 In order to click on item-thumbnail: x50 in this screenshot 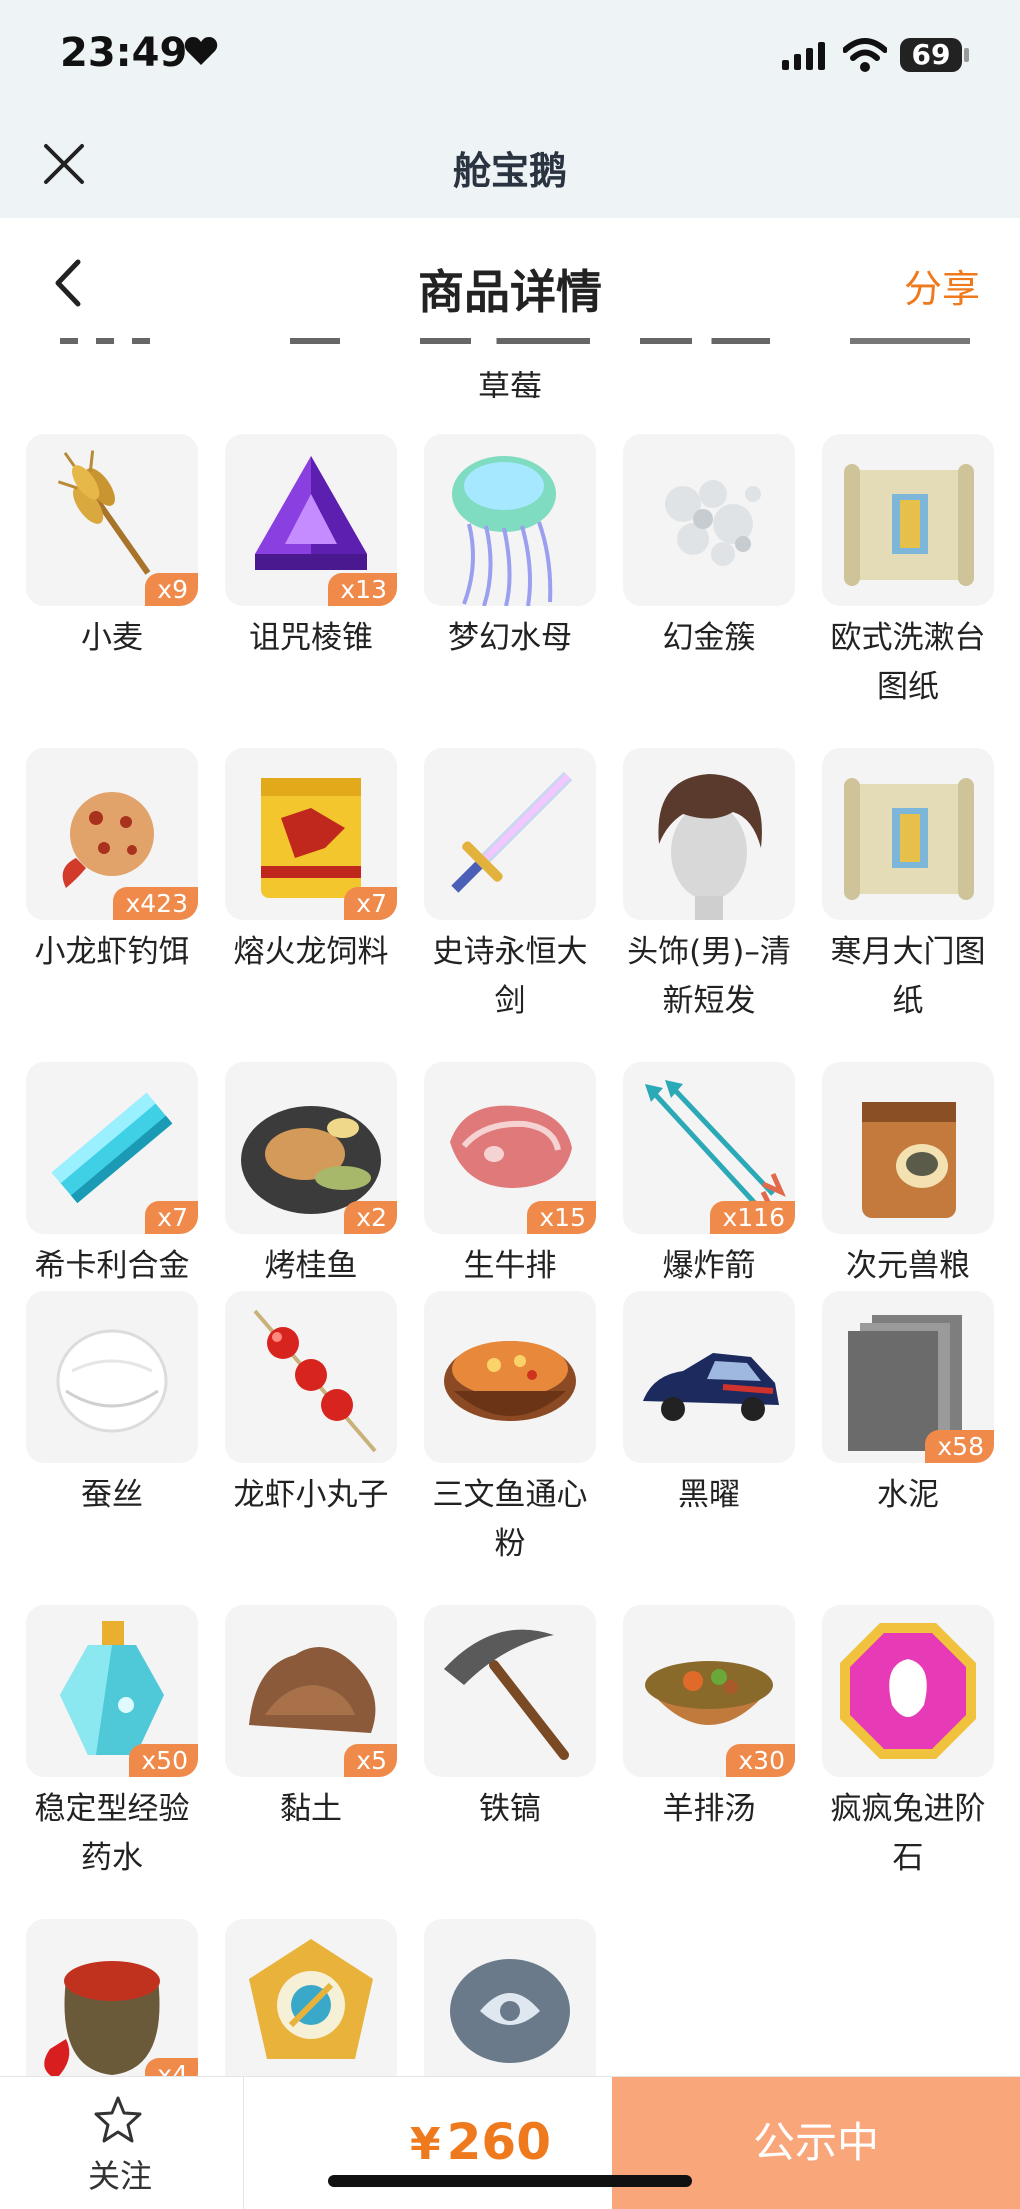, I will do `click(112, 1691)`.